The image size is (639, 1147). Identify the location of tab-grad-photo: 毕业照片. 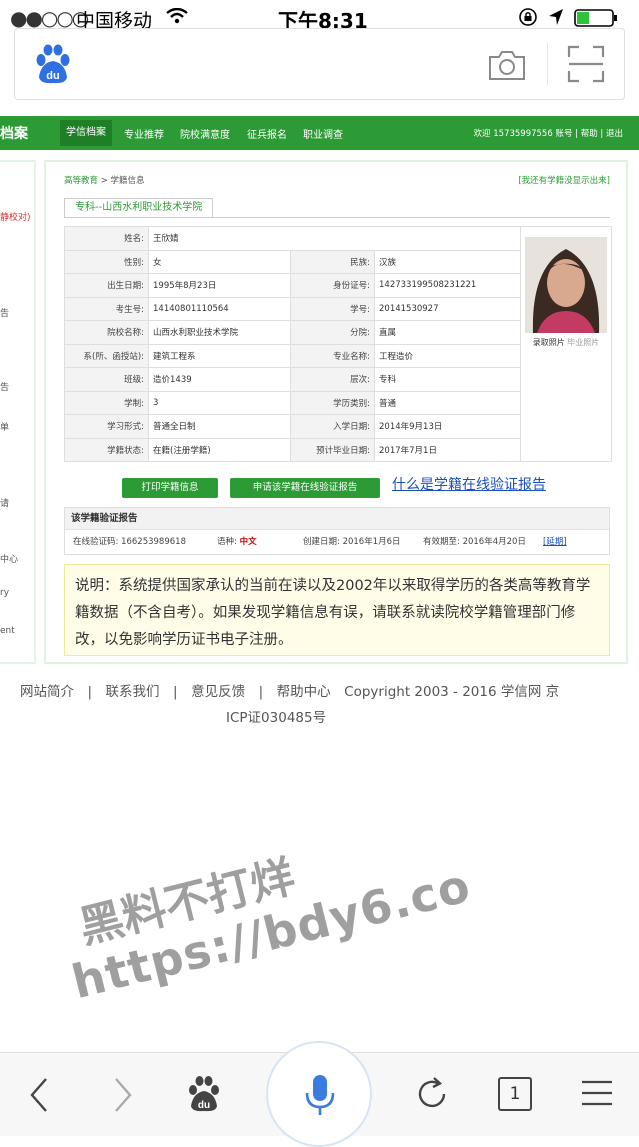
(583, 342).